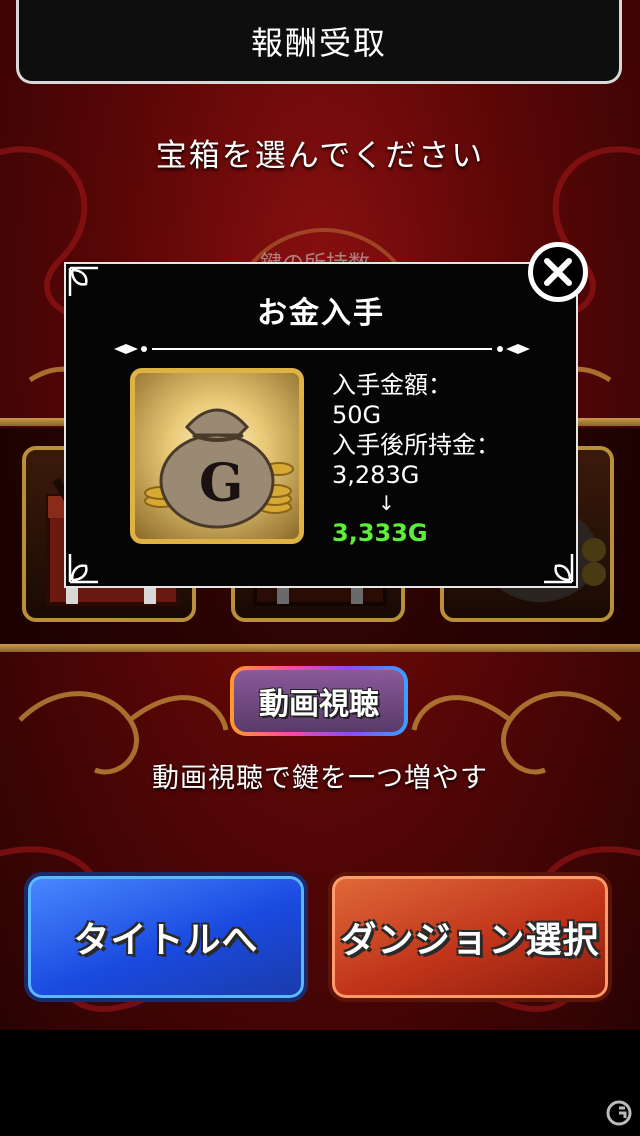 The width and height of the screenshot is (640, 1136). I want to click on instruction-text: 宝箱を選んでください, so click(320, 156).